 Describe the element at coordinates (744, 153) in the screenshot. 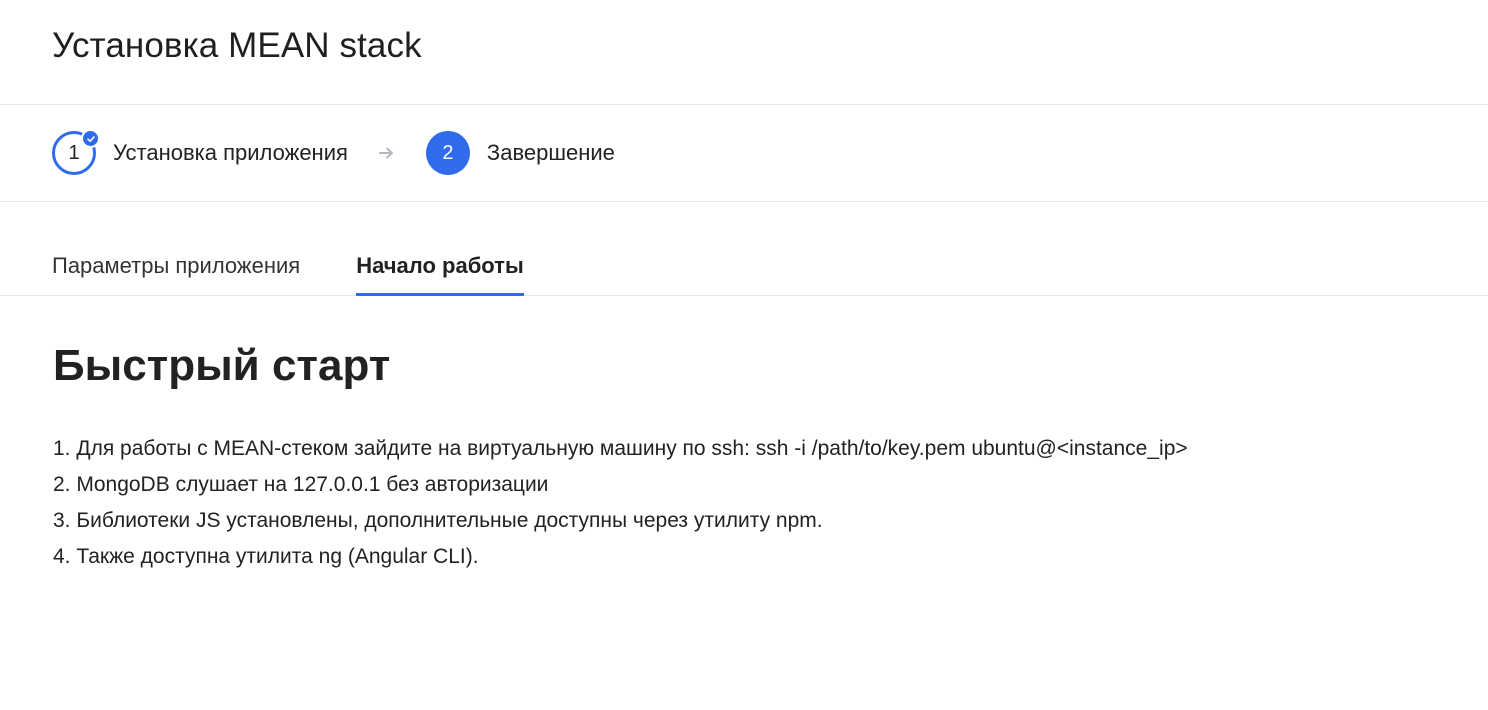

I see `wizard-stepper: 1 Установка приложения 2 Завершение` at that location.